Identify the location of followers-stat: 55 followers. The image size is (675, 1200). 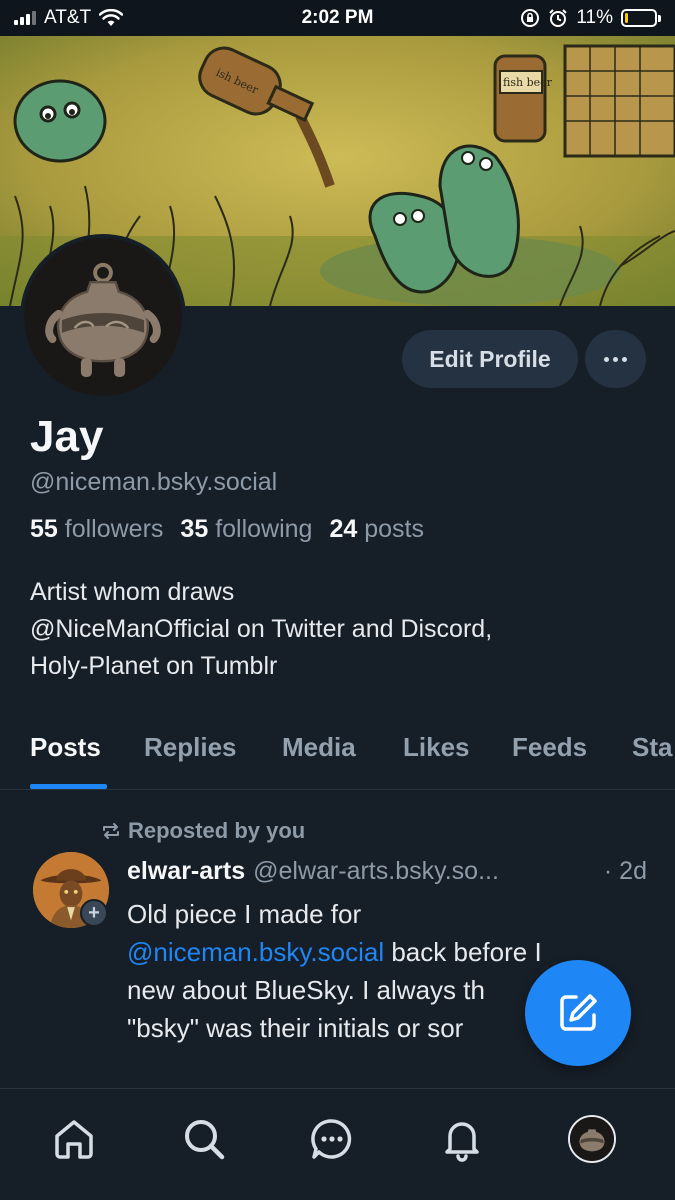
(96, 529).